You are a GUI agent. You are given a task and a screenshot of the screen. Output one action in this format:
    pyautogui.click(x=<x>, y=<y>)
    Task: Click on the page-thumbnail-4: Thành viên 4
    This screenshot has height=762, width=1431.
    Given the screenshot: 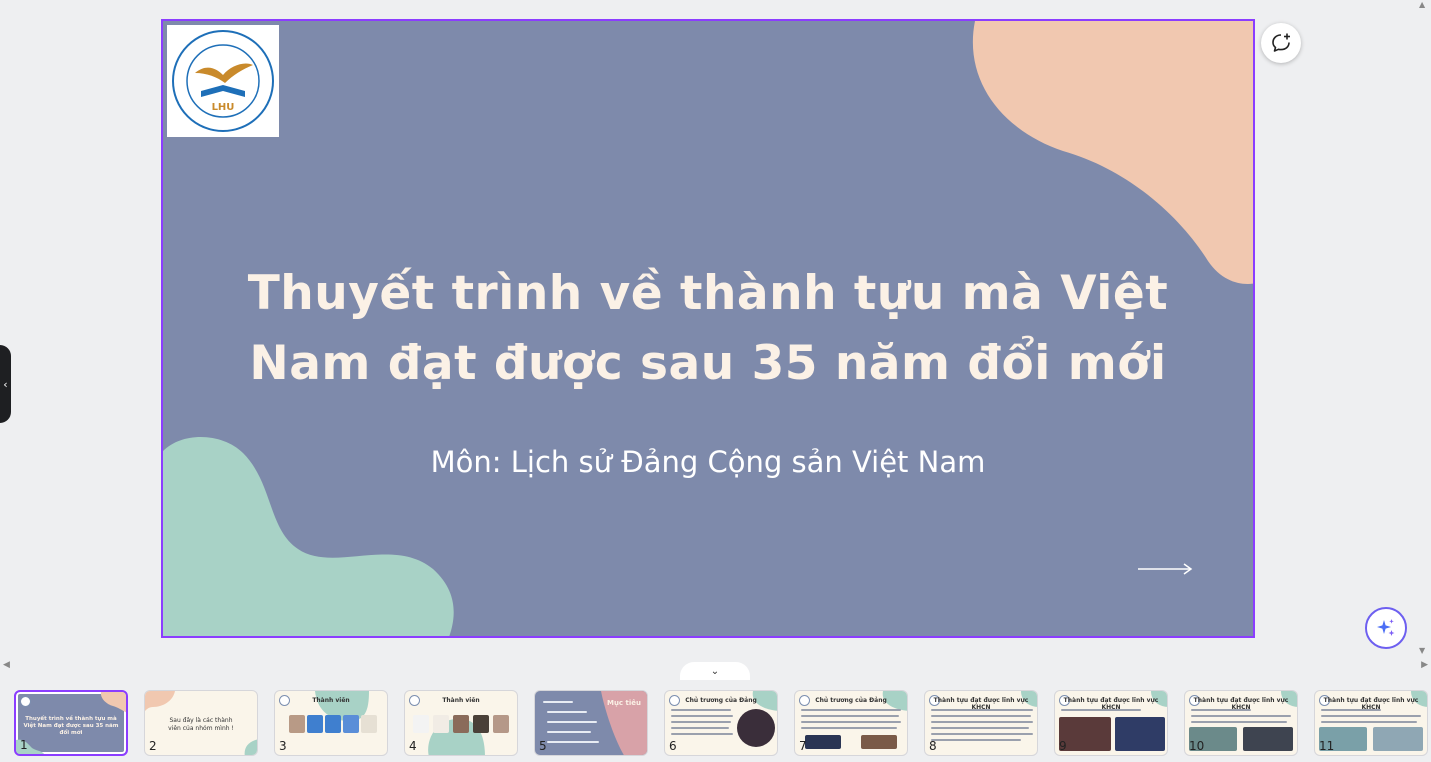 What is the action you would take?
    pyautogui.click(x=461, y=723)
    